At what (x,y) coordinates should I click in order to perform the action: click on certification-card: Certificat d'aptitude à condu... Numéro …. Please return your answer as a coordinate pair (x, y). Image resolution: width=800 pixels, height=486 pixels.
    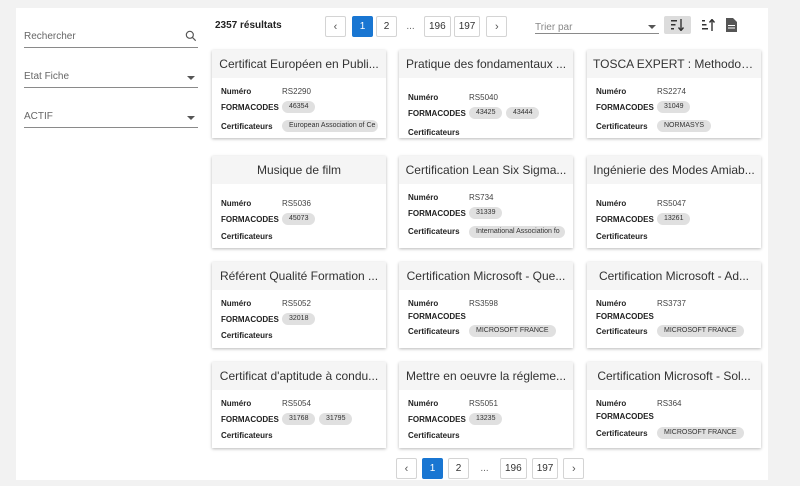
    Looking at the image, I should click on (299, 405).